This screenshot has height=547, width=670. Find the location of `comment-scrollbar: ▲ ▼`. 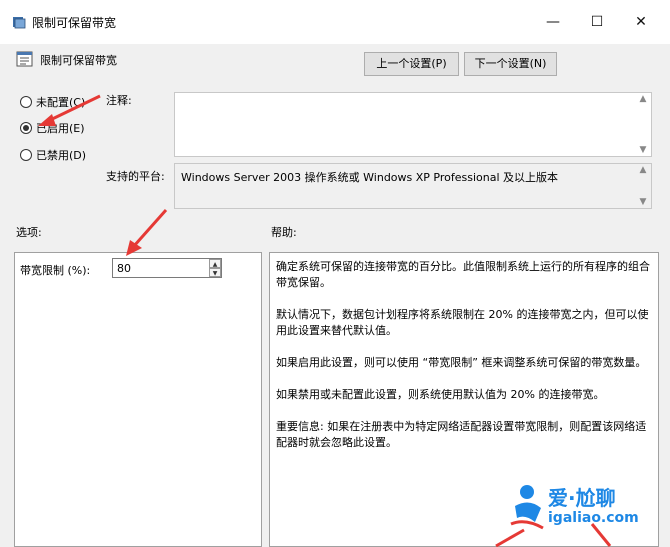

comment-scrollbar: ▲ ▼ is located at coordinates (643, 124).